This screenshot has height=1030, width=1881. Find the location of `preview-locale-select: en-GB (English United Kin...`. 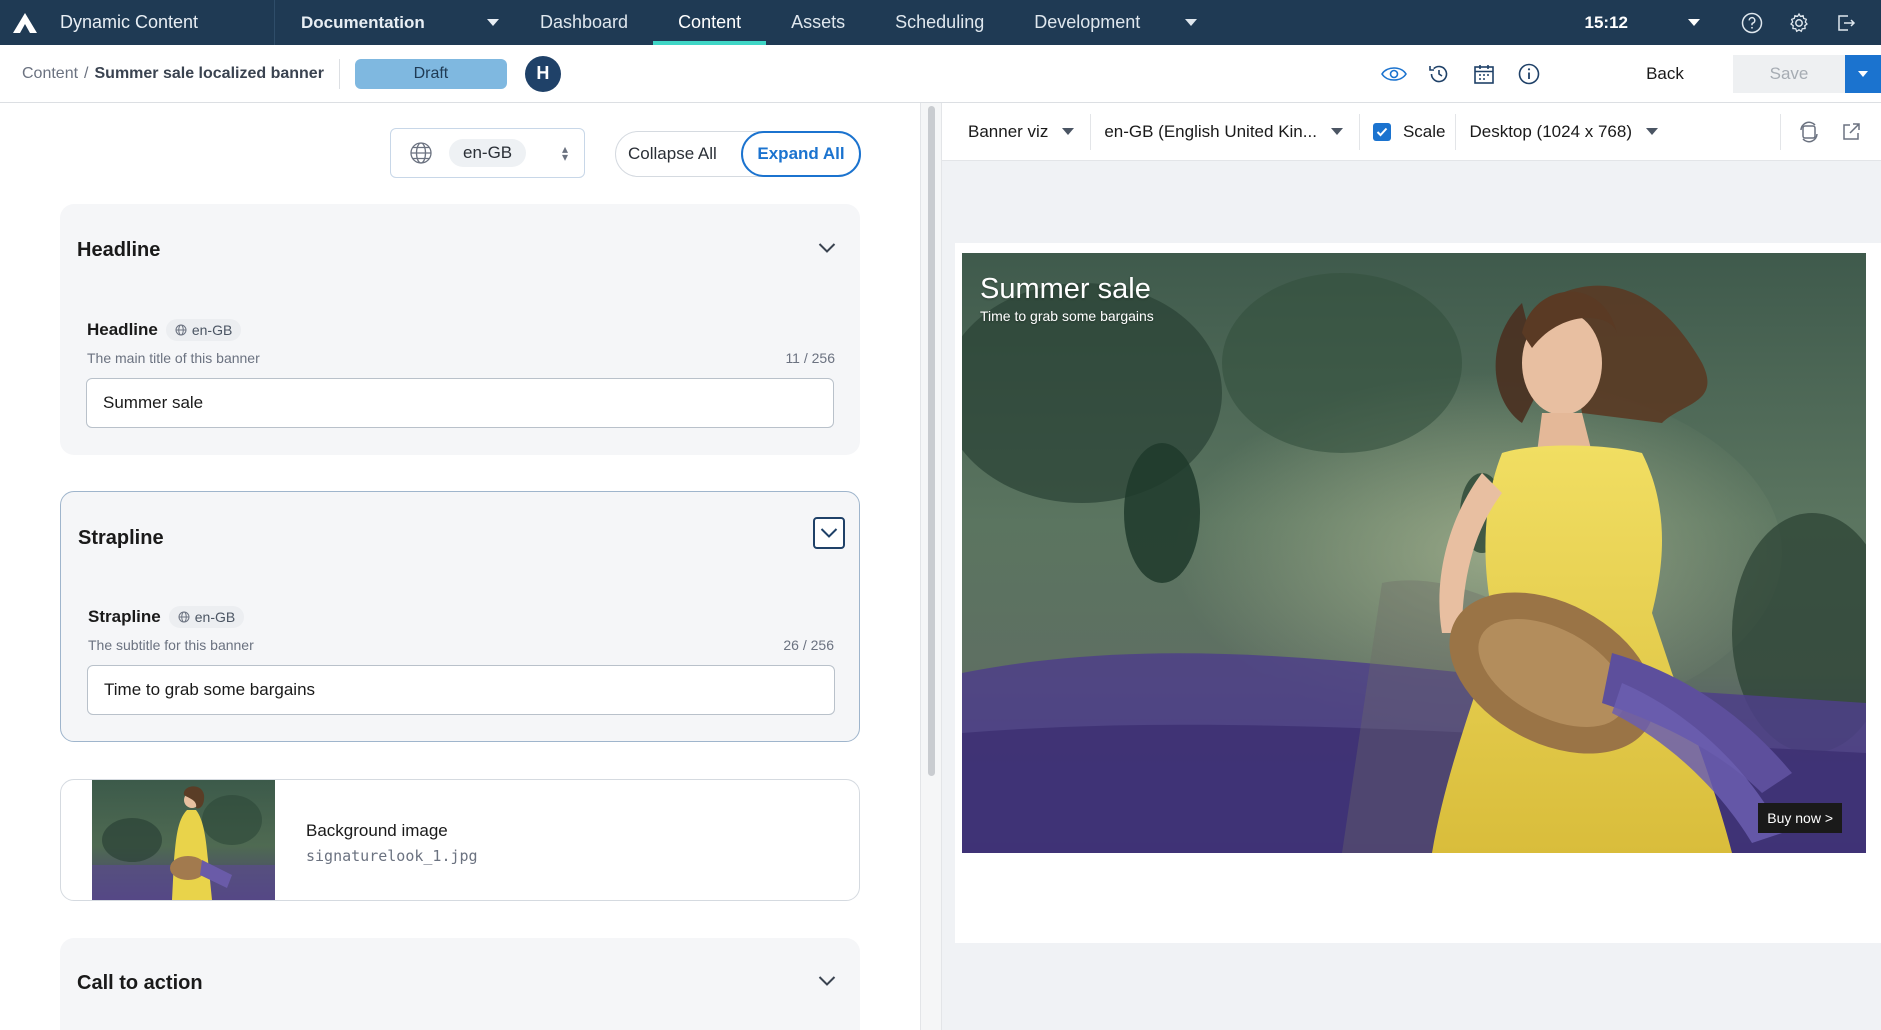

preview-locale-select: en-GB (English United Kin... is located at coordinates (1225, 132).